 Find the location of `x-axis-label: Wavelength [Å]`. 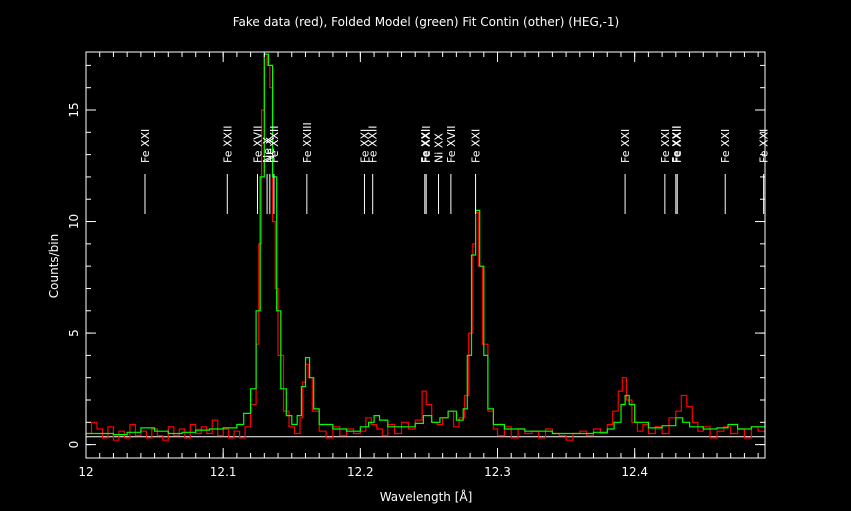

x-axis-label: Wavelength [Å] is located at coordinates (426, 496).